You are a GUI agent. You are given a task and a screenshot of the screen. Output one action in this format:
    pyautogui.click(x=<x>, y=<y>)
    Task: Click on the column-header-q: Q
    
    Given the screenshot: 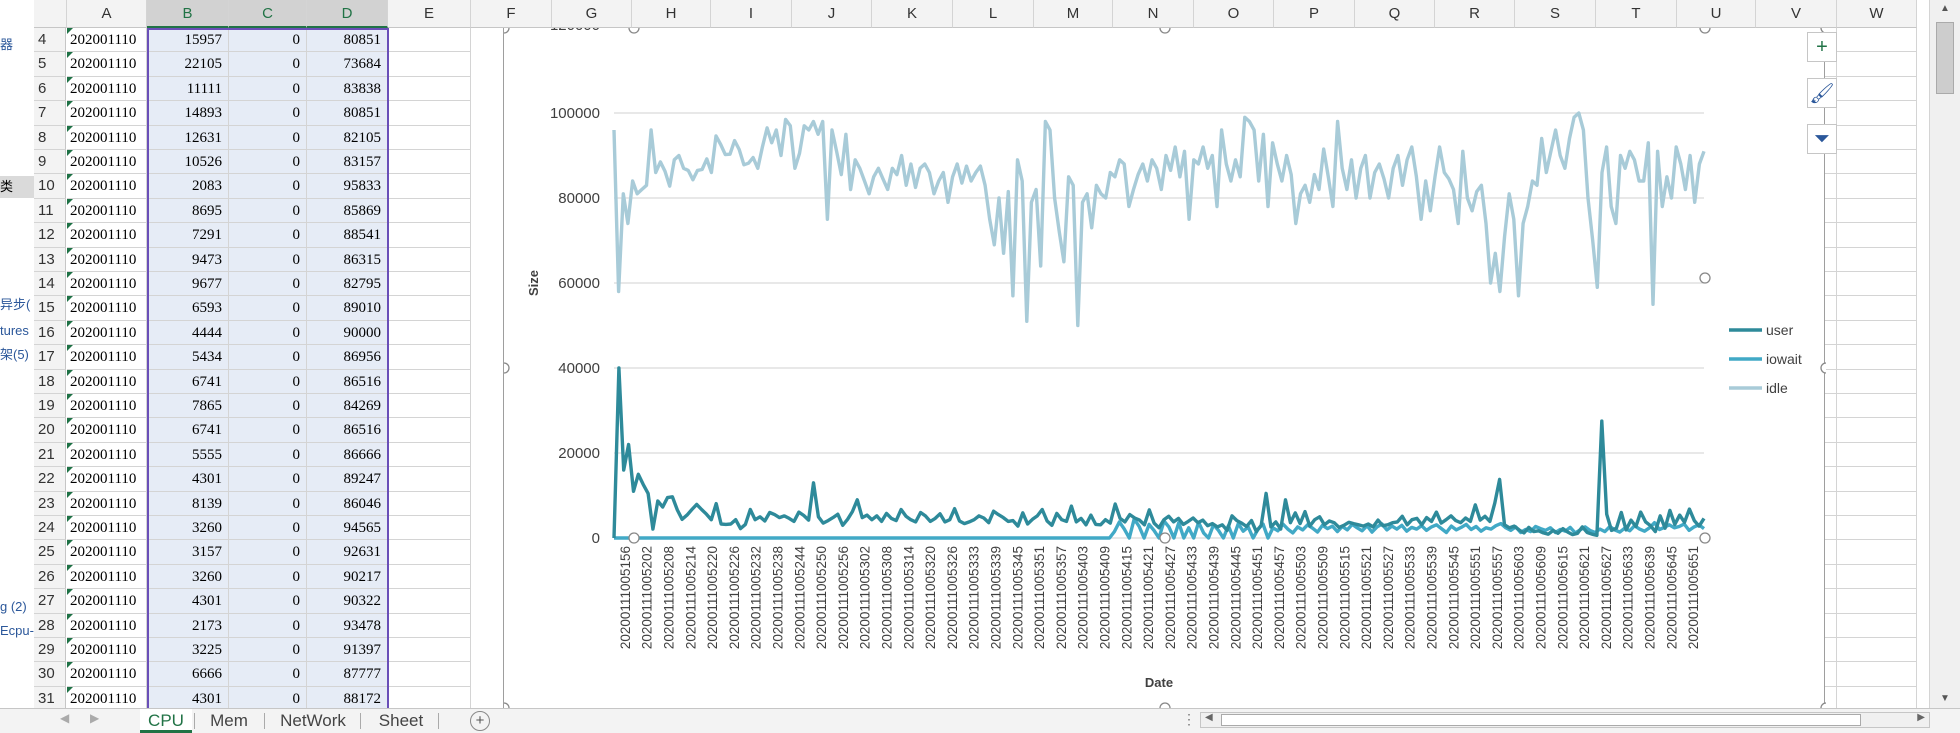 What is the action you would take?
    pyautogui.click(x=1395, y=14)
    